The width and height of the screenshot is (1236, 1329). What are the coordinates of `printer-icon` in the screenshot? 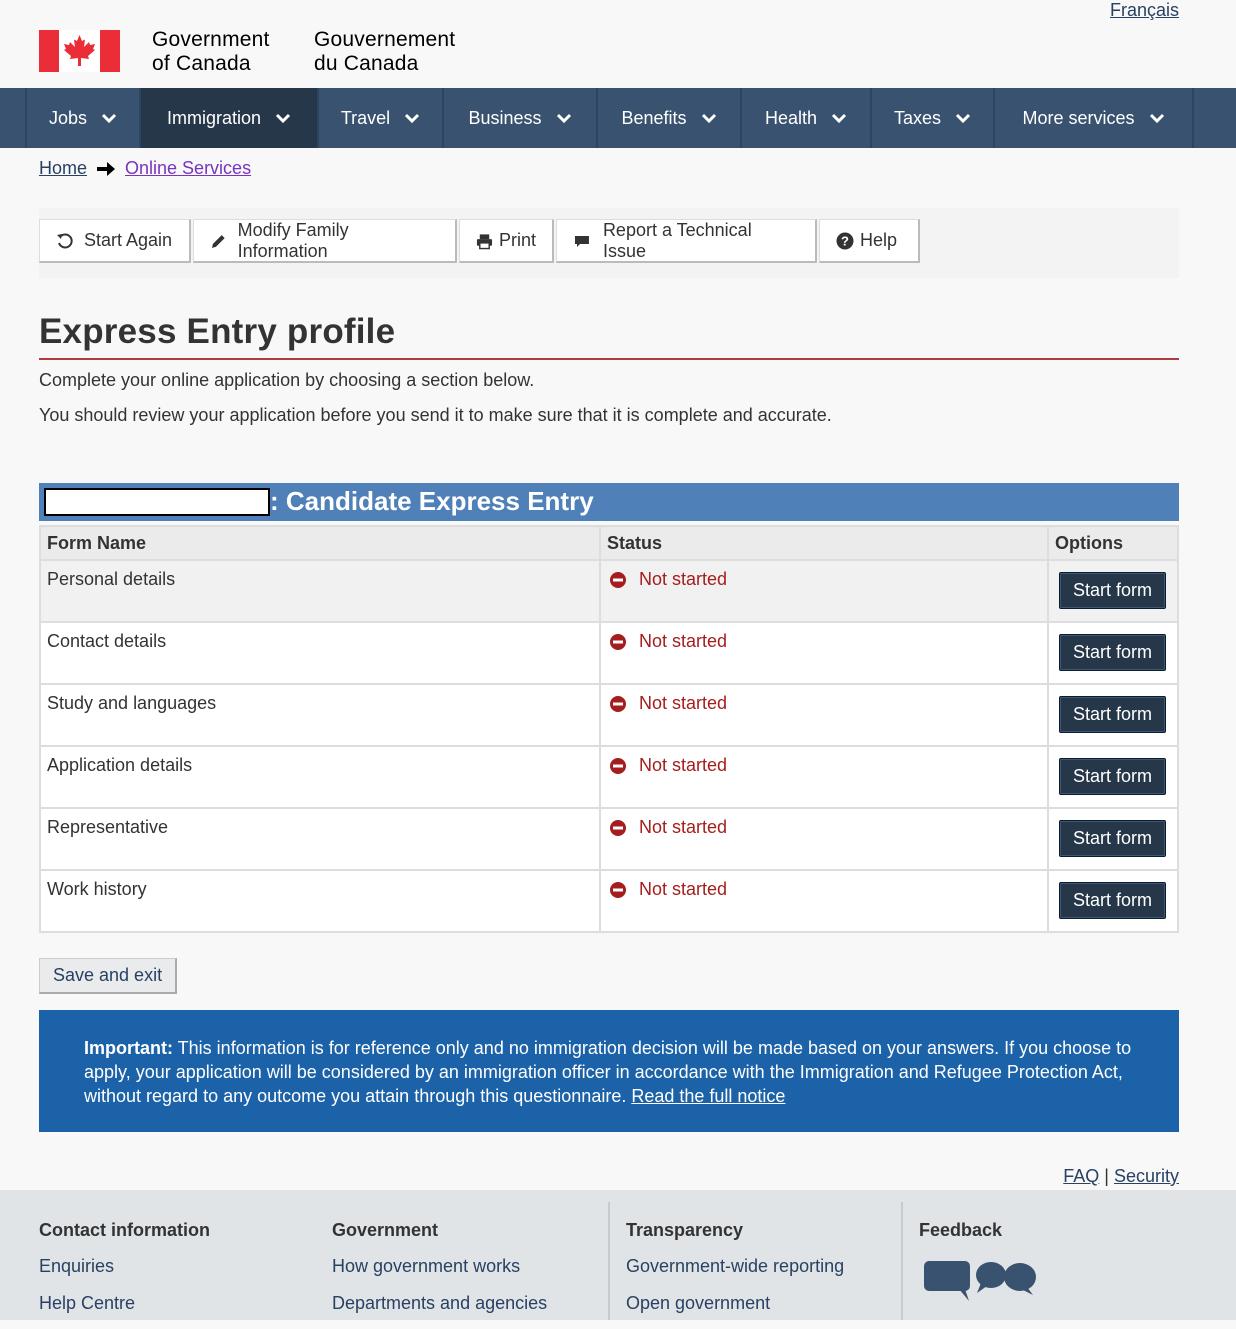 It's located at (484, 241).